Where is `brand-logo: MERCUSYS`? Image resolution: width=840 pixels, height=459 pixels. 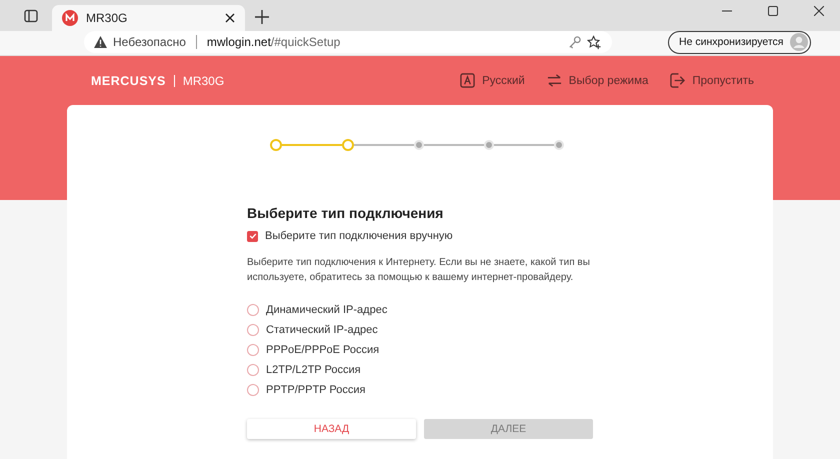 brand-logo: MERCUSYS is located at coordinates (128, 81).